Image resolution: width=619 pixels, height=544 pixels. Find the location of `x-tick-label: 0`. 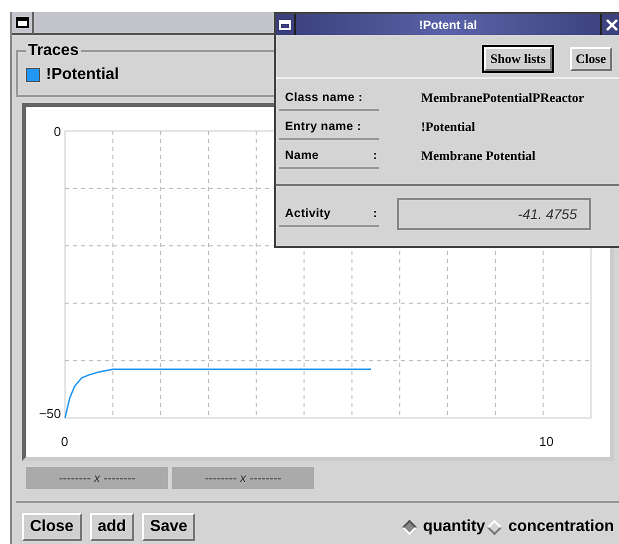

x-tick-label: 0 is located at coordinates (64, 441).